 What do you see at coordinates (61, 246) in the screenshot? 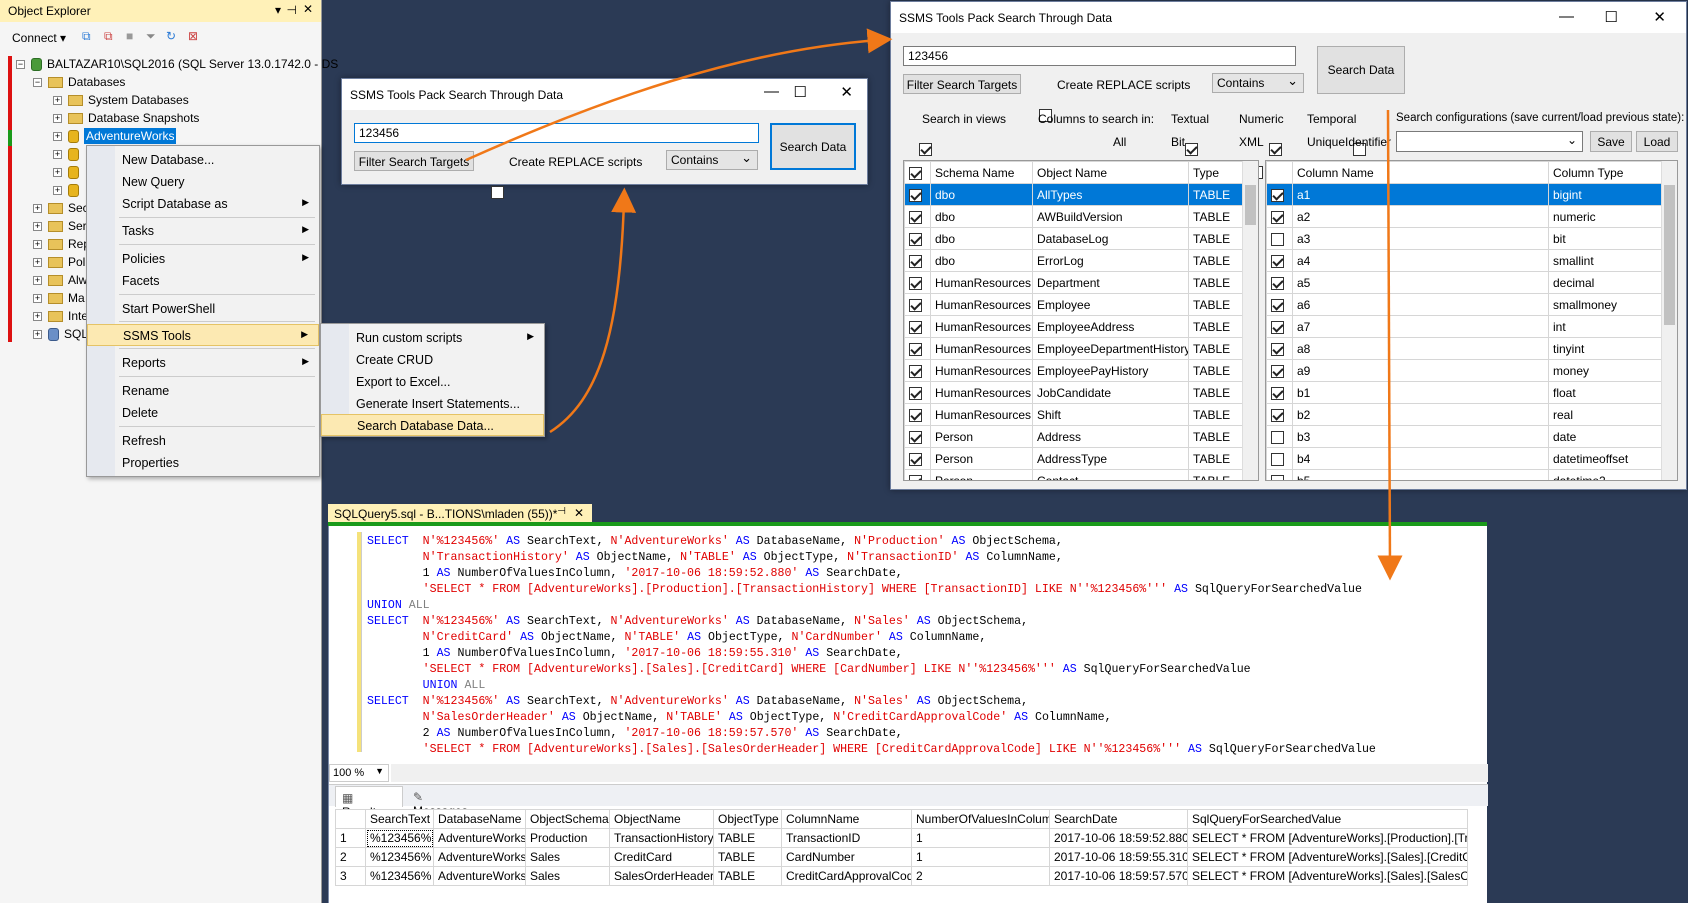
I see `tree-replication: + Rep` at bounding box center [61, 246].